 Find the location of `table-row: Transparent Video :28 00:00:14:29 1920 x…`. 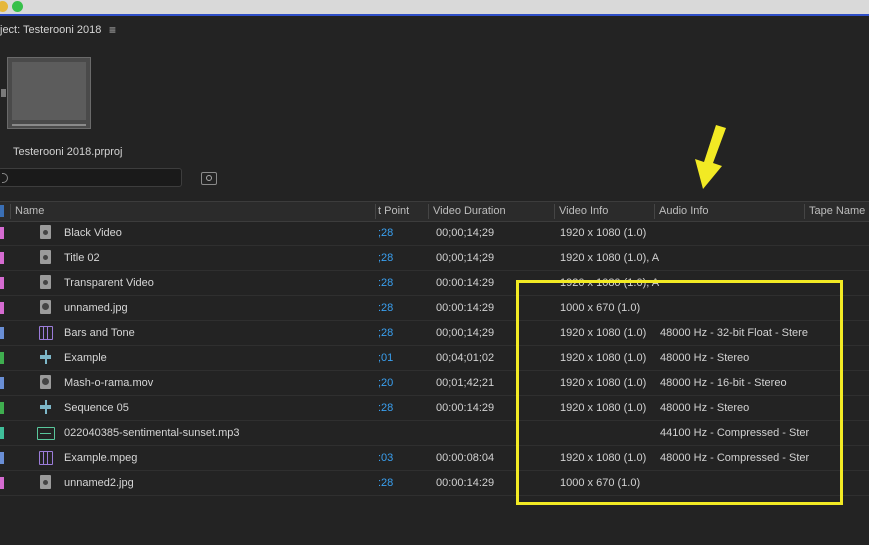

table-row: Transparent Video :28 00:00:14:29 1920 x… is located at coordinates (434, 283).